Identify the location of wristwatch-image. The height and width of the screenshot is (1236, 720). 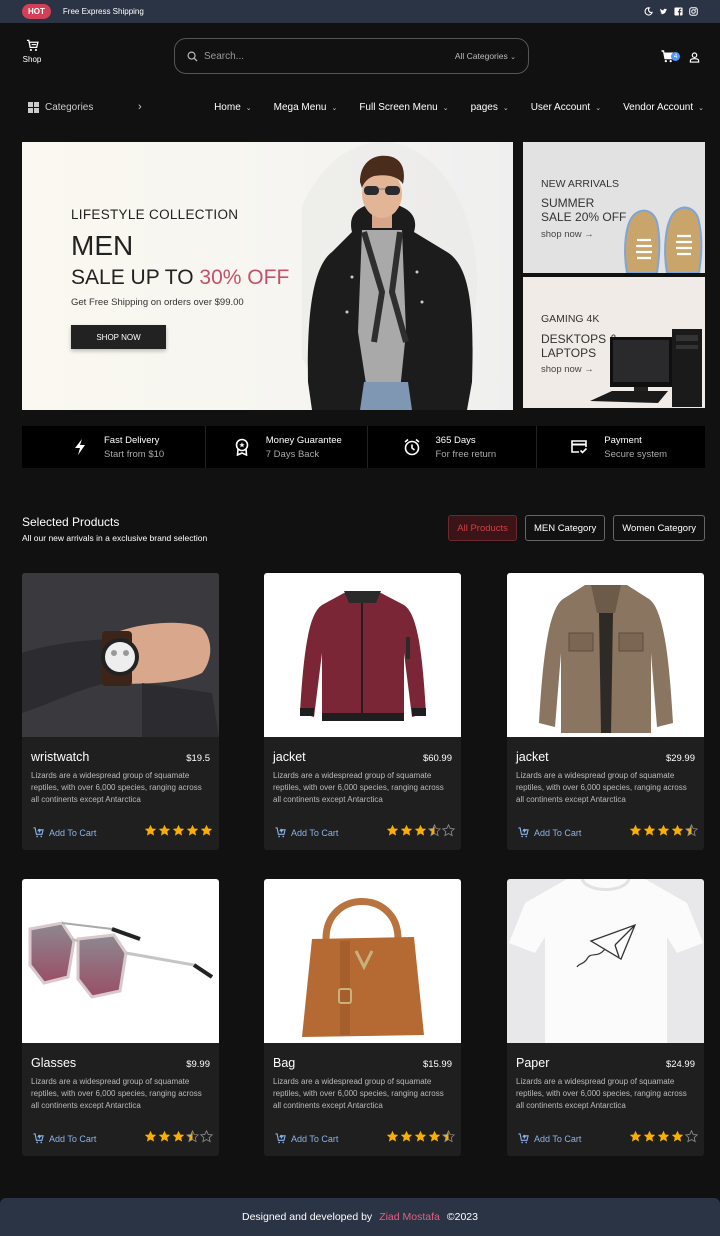
(120, 655).